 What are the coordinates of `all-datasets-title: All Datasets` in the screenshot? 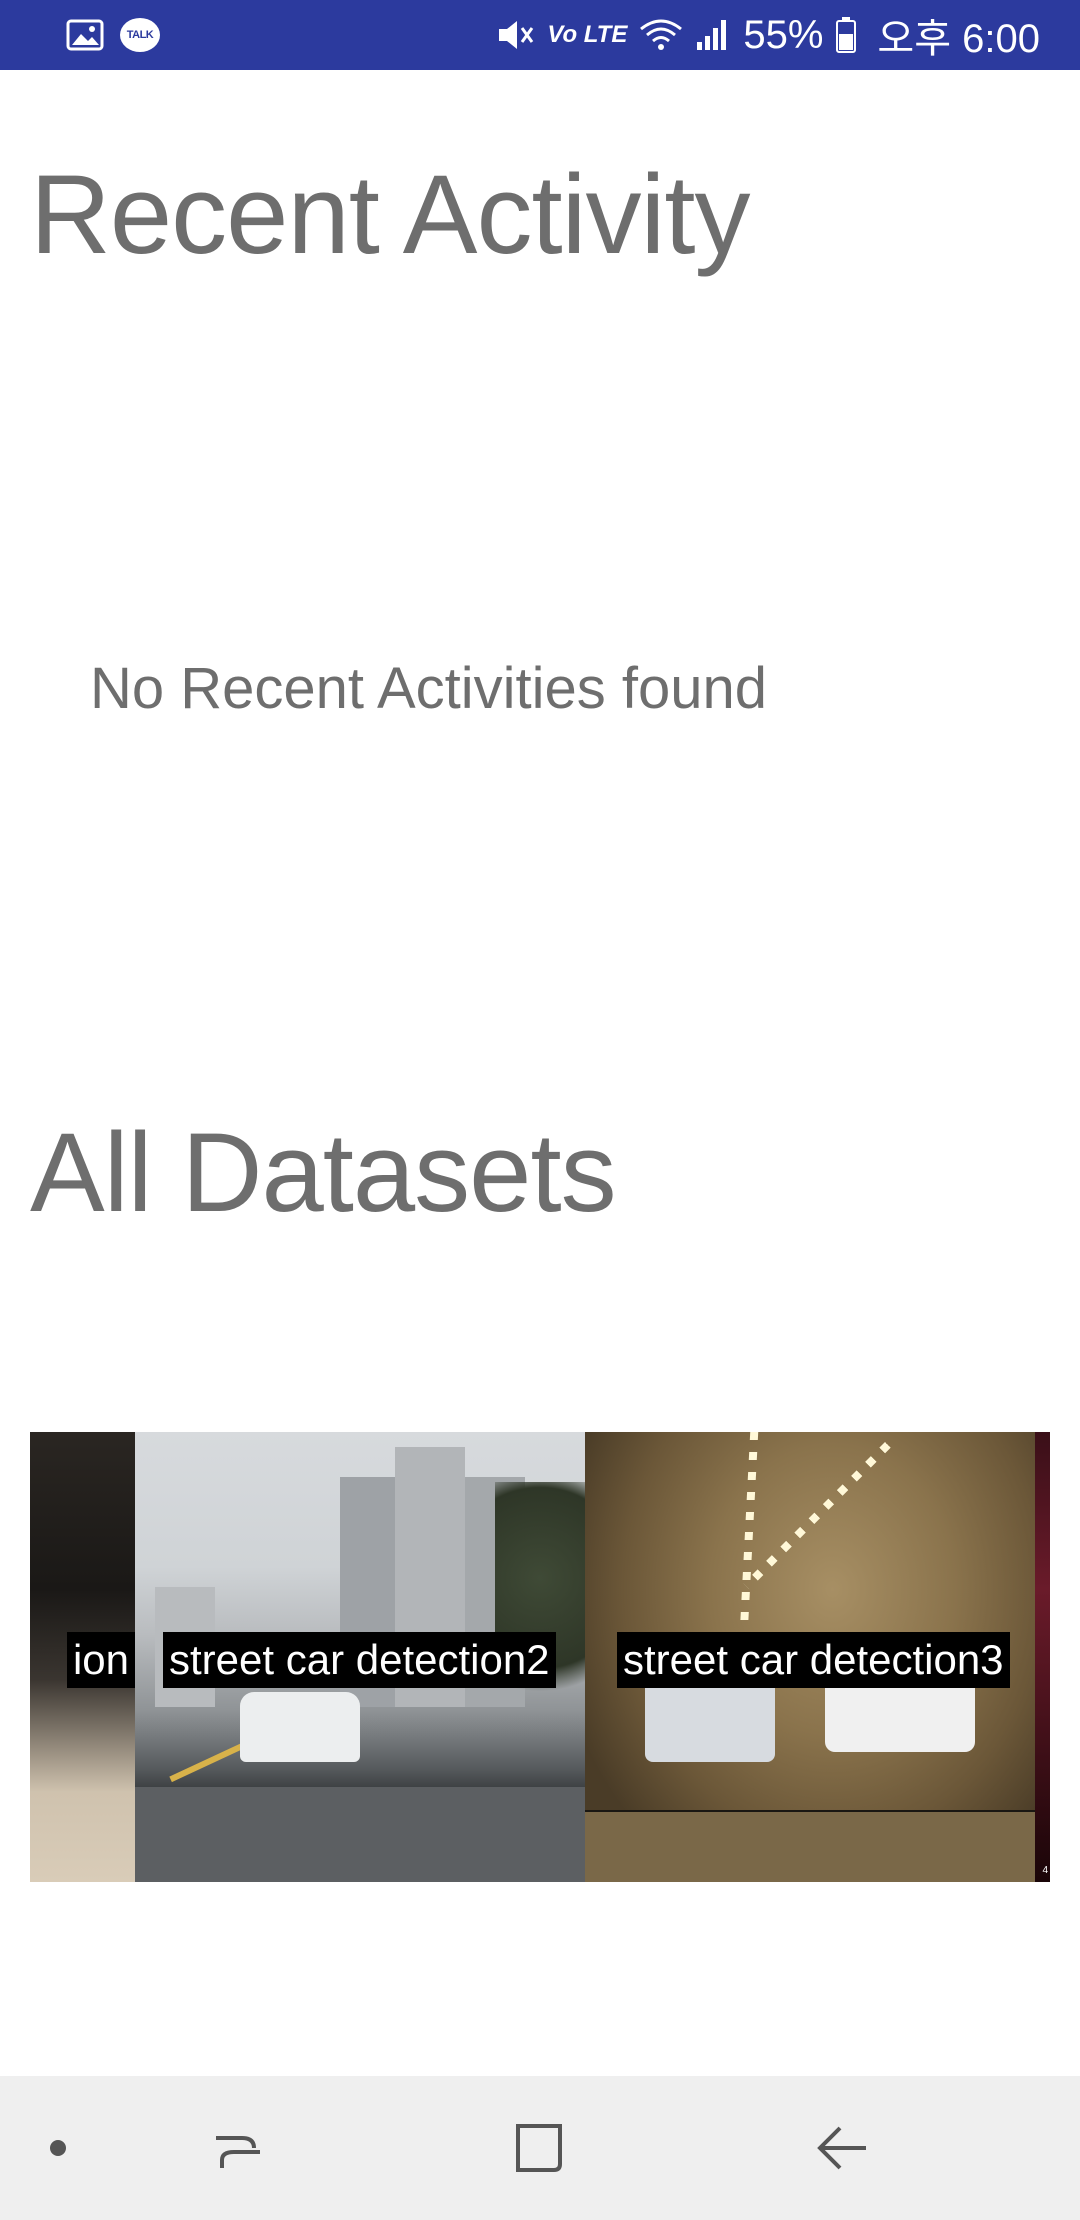 It's located at (323, 1172).